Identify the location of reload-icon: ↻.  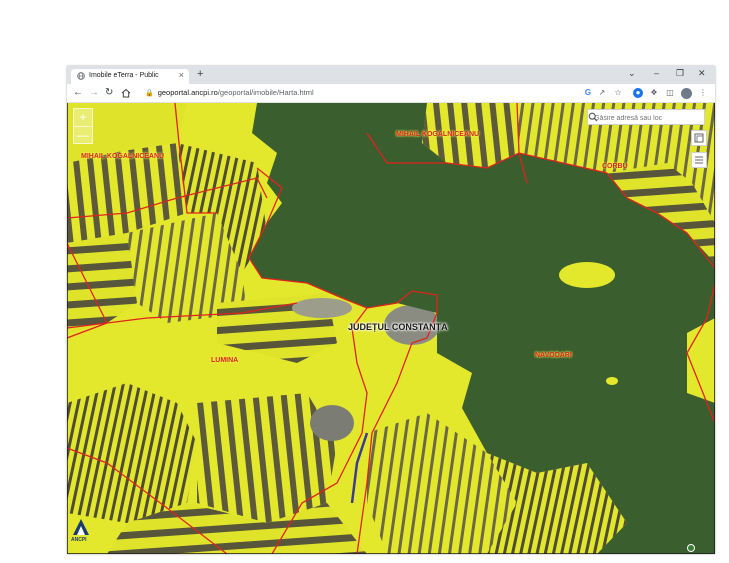
(109, 93).